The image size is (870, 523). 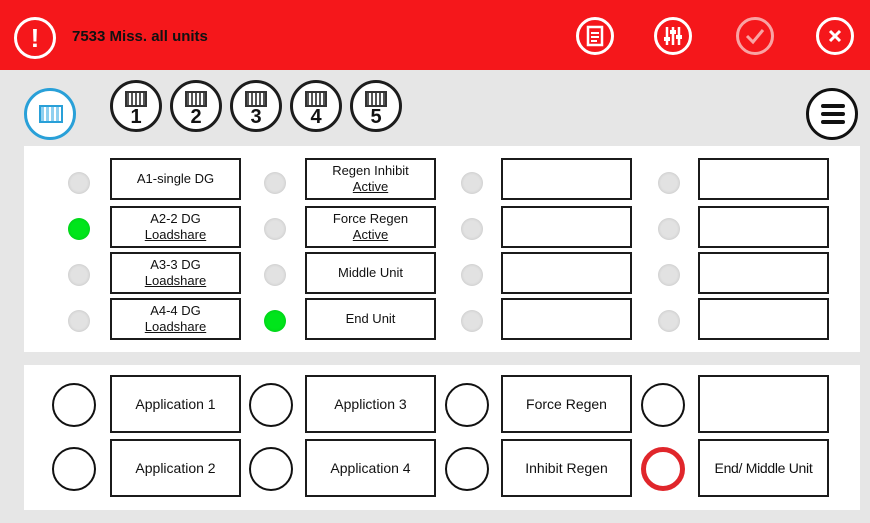 I want to click on status-led-regen-inhibit, so click(x=275, y=183).